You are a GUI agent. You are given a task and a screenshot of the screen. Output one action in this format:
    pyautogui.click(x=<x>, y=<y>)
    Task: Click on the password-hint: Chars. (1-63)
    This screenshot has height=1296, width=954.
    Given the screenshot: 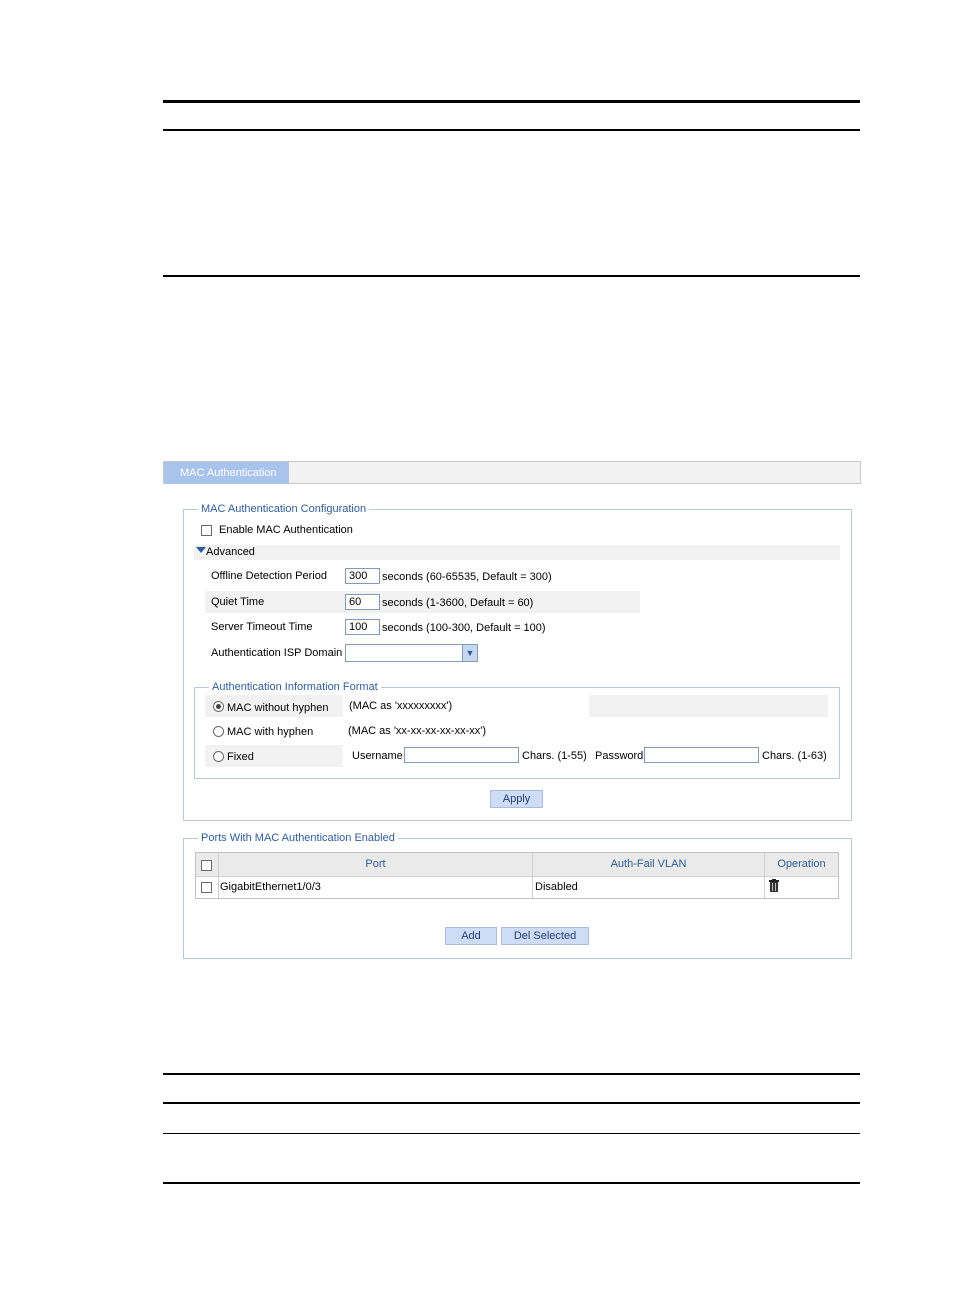 What is the action you would take?
    pyautogui.click(x=794, y=756)
    